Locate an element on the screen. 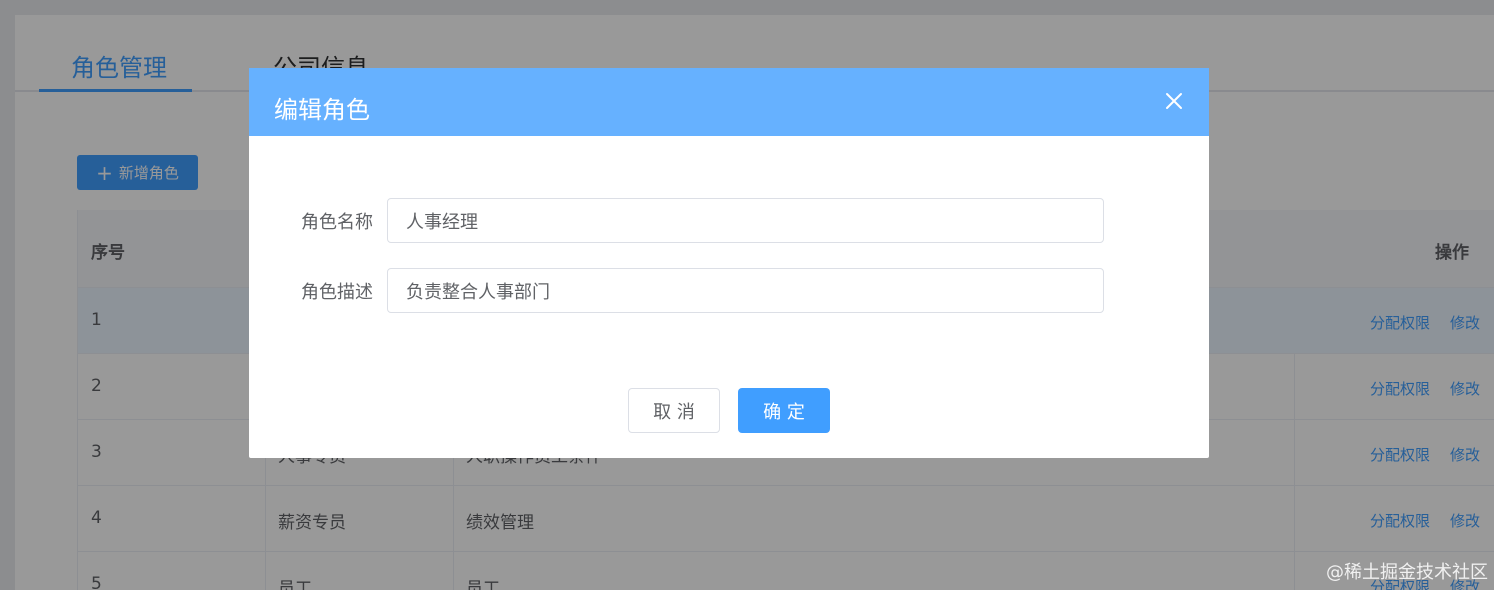  watermark: @稀土掘金技术社区 is located at coordinates (1407, 572).